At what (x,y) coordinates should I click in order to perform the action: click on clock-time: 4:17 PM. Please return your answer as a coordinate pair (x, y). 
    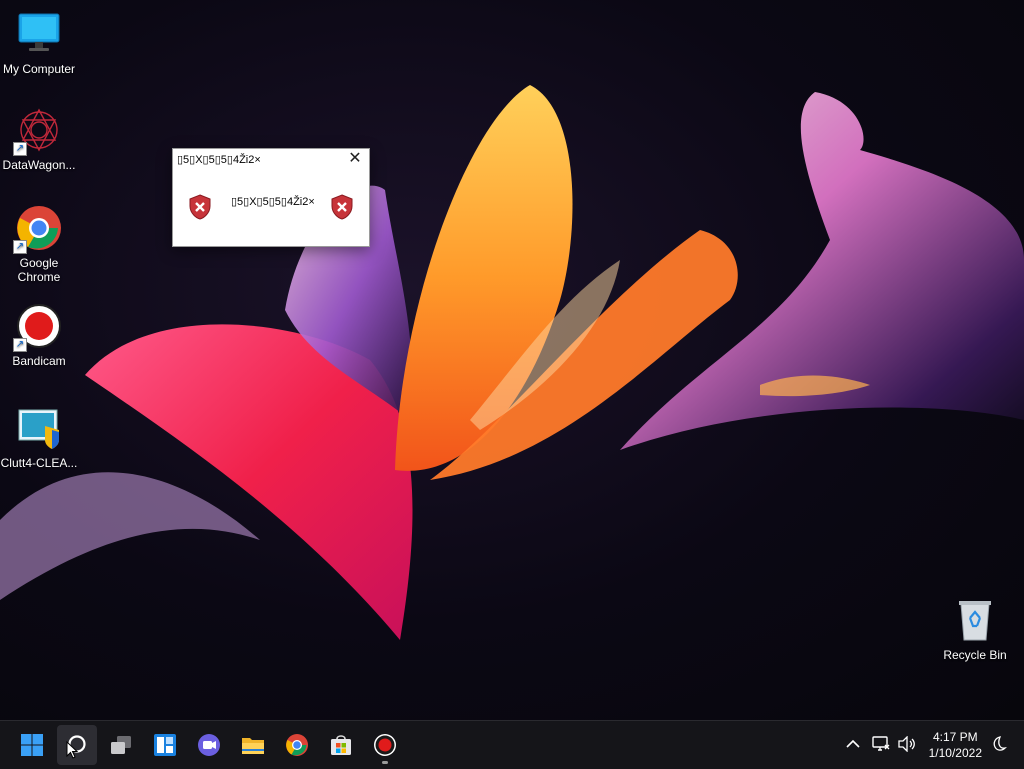
    Looking at the image, I should click on (955, 737).